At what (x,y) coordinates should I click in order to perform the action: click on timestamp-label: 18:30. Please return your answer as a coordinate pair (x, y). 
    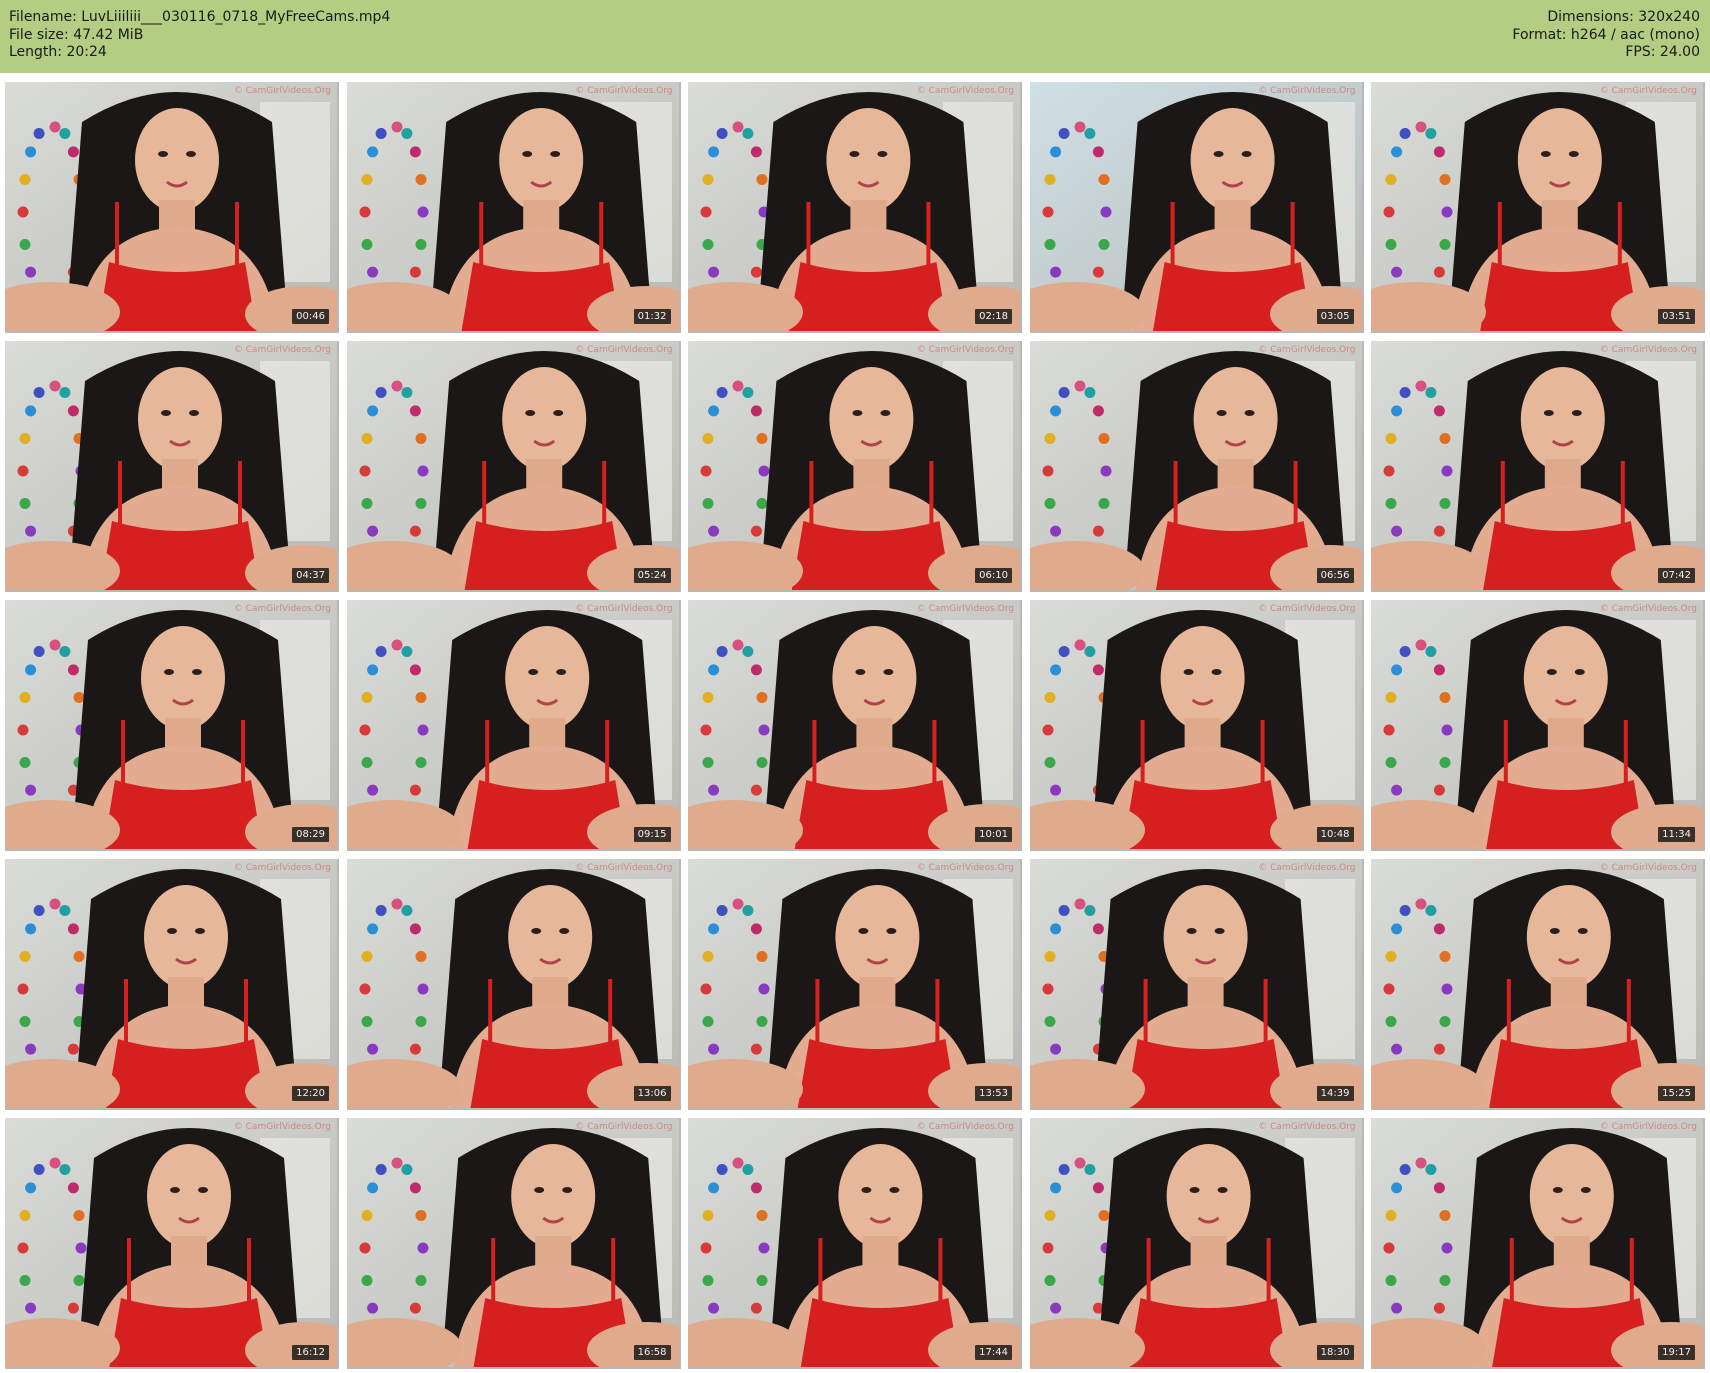
    Looking at the image, I should click on (1335, 1352).